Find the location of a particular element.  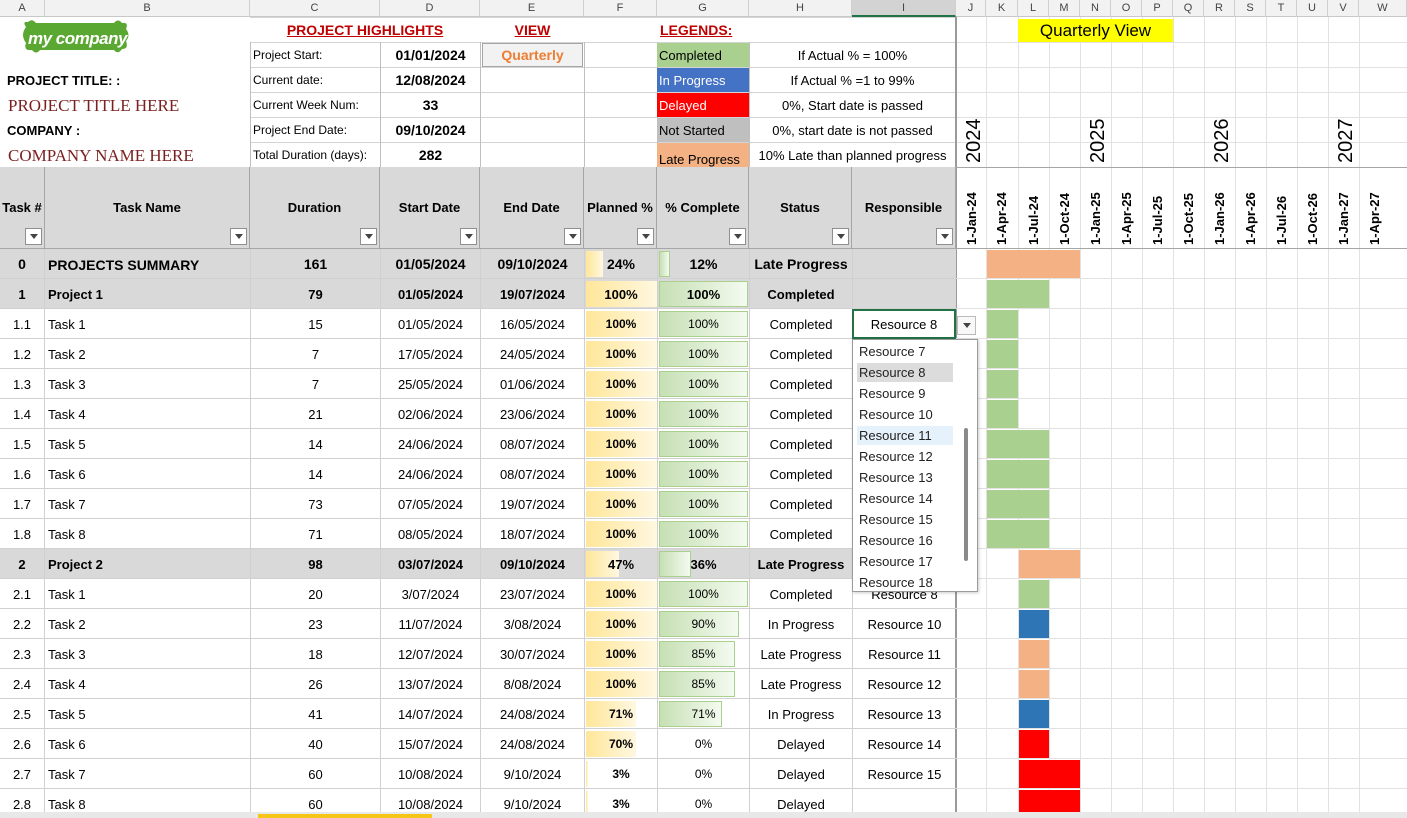

dropdown-scrollbar-thumb is located at coordinates (966, 494).